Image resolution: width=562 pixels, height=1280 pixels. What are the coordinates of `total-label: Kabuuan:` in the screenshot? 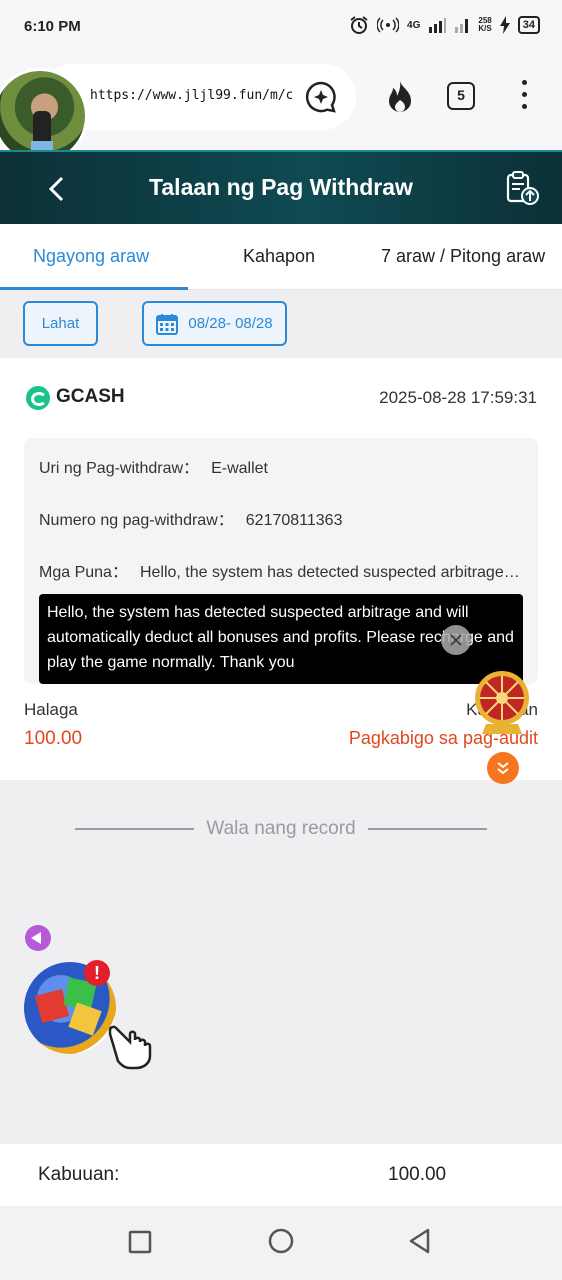 It's located at (79, 1174).